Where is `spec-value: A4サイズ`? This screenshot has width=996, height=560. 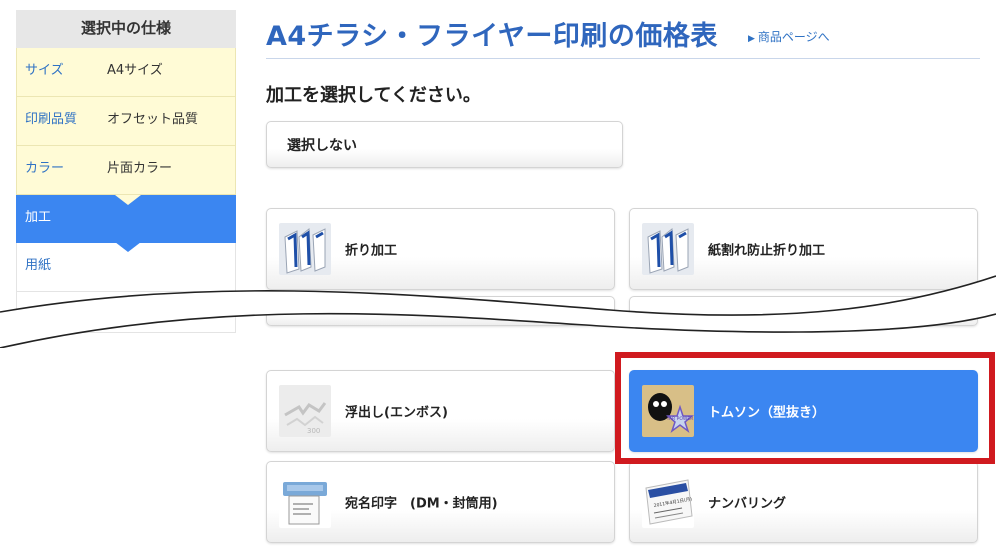
spec-value: A4サイズ is located at coordinates (135, 70).